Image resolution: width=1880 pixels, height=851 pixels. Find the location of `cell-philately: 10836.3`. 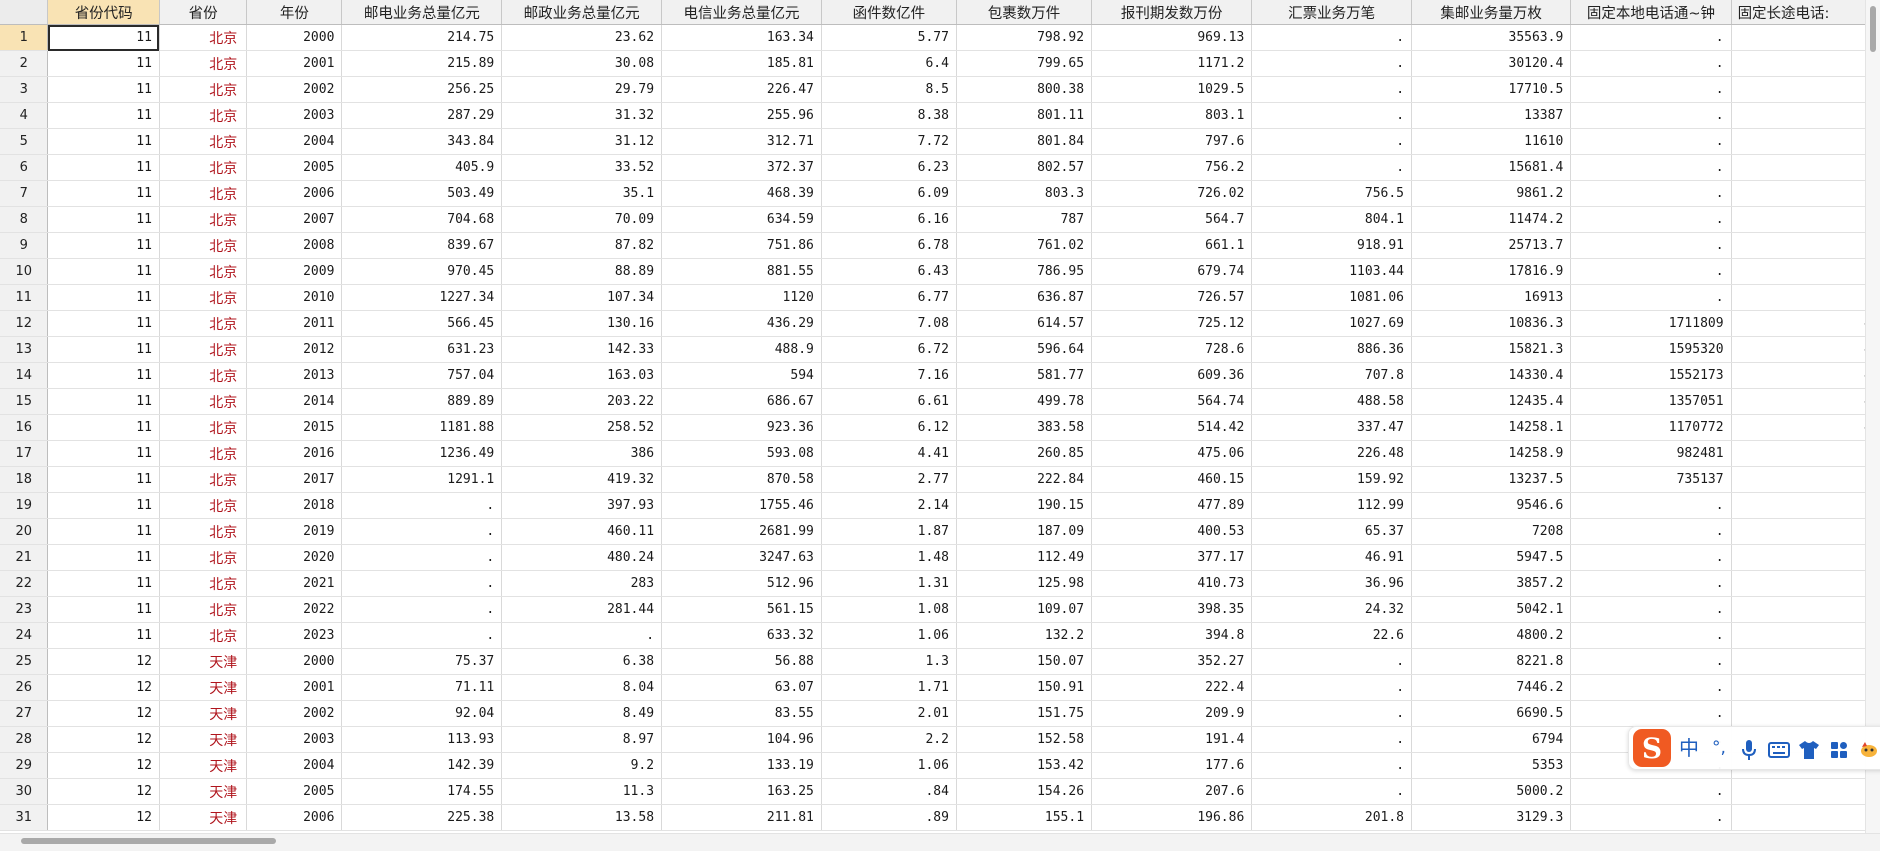

cell-philately: 10836.3 is located at coordinates (1491, 323).